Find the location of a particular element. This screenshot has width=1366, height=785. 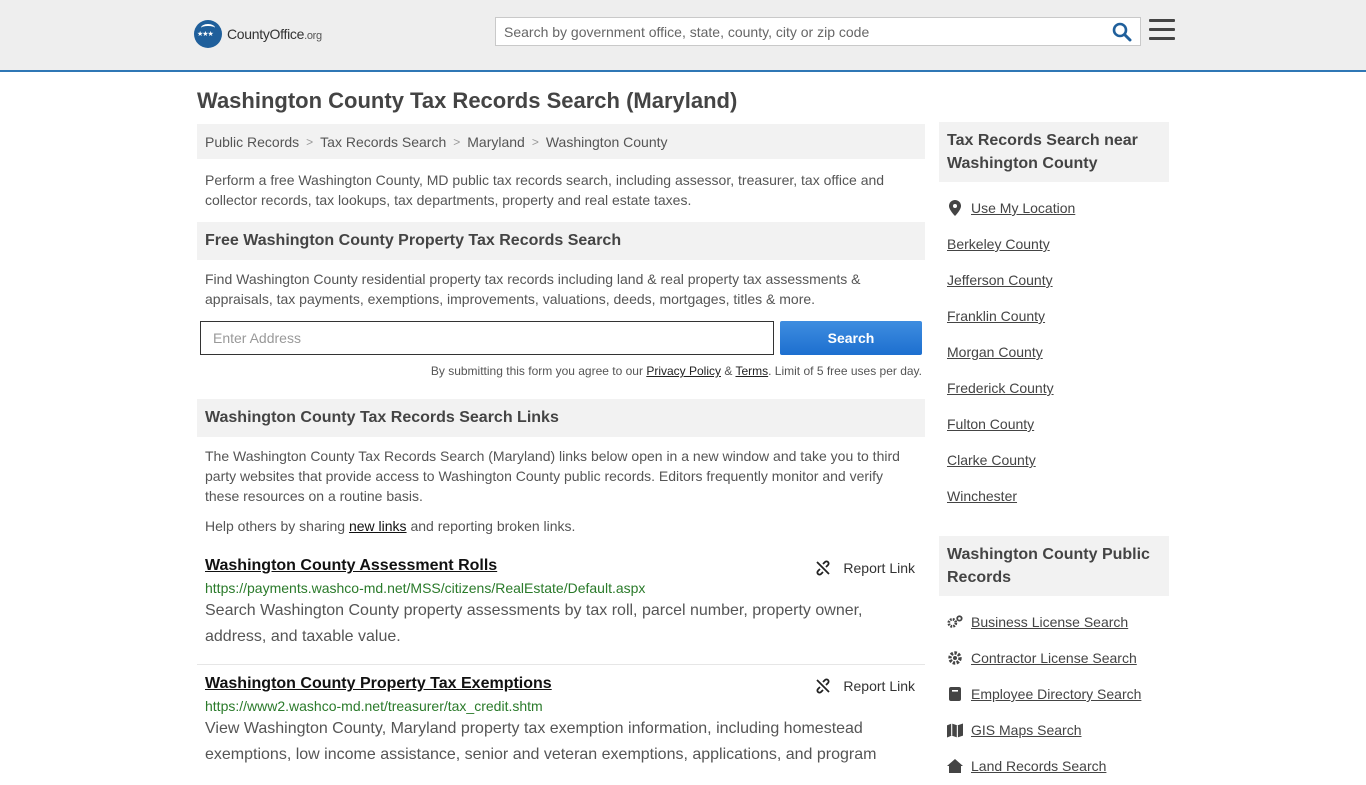

address-search-form: Search is located at coordinates (561, 338).